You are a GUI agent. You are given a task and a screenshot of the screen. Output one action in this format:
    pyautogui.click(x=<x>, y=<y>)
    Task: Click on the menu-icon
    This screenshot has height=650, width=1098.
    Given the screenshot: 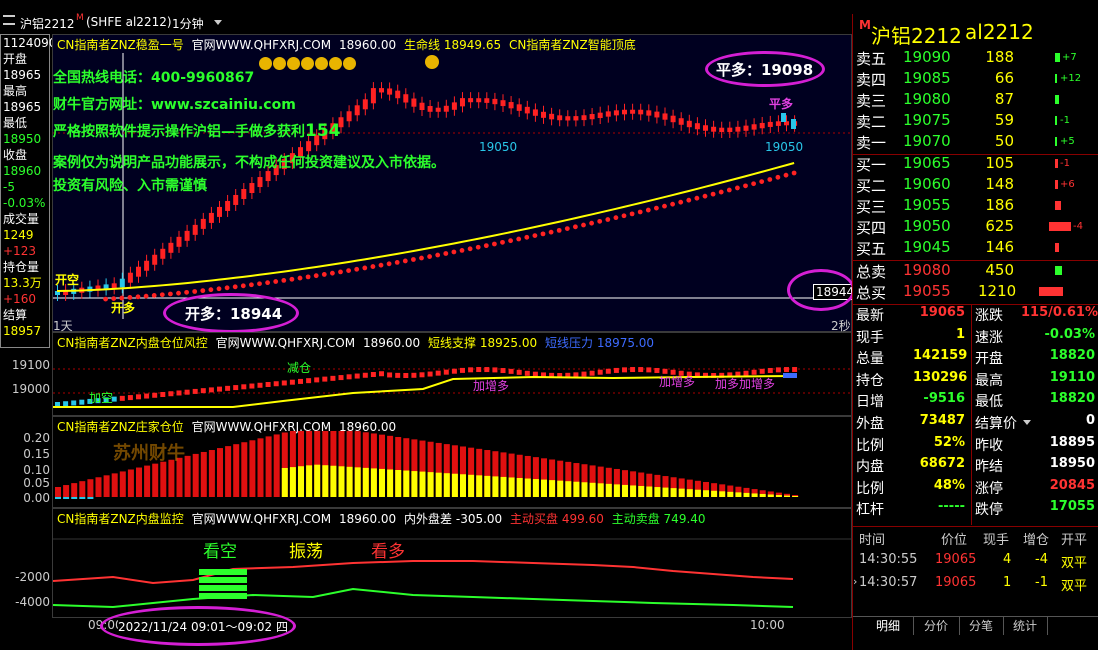 What is the action you would take?
    pyautogui.click(x=9, y=20)
    